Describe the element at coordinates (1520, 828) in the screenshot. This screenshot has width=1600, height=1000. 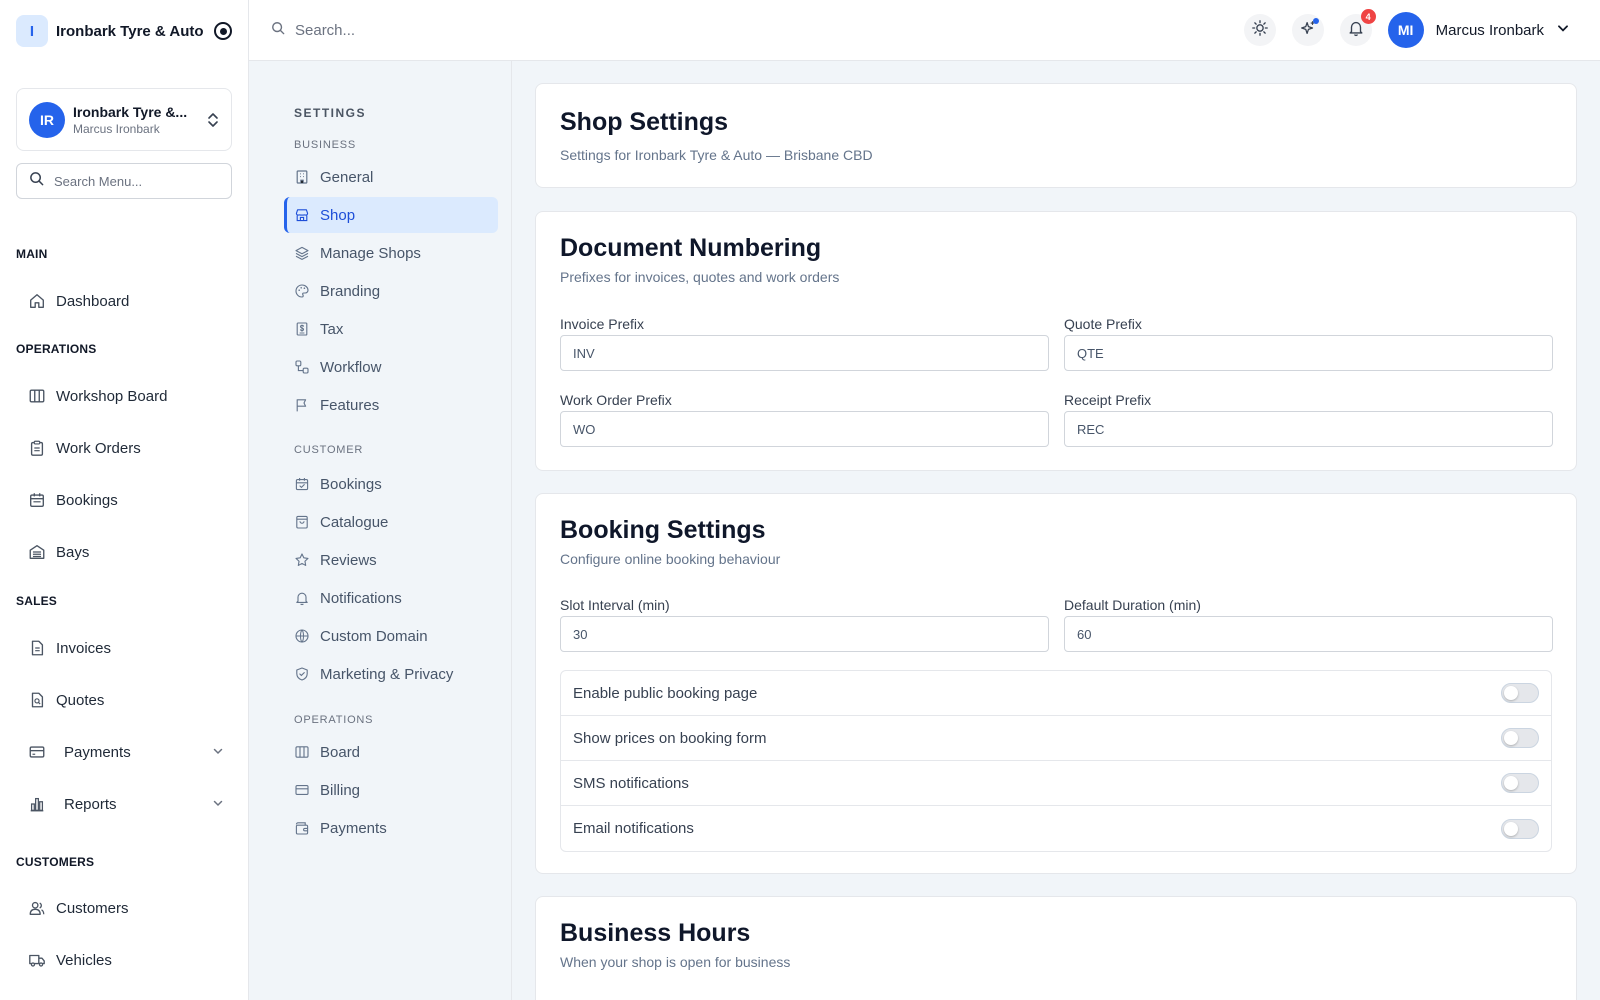
I see `email-notifications-toggle` at that location.